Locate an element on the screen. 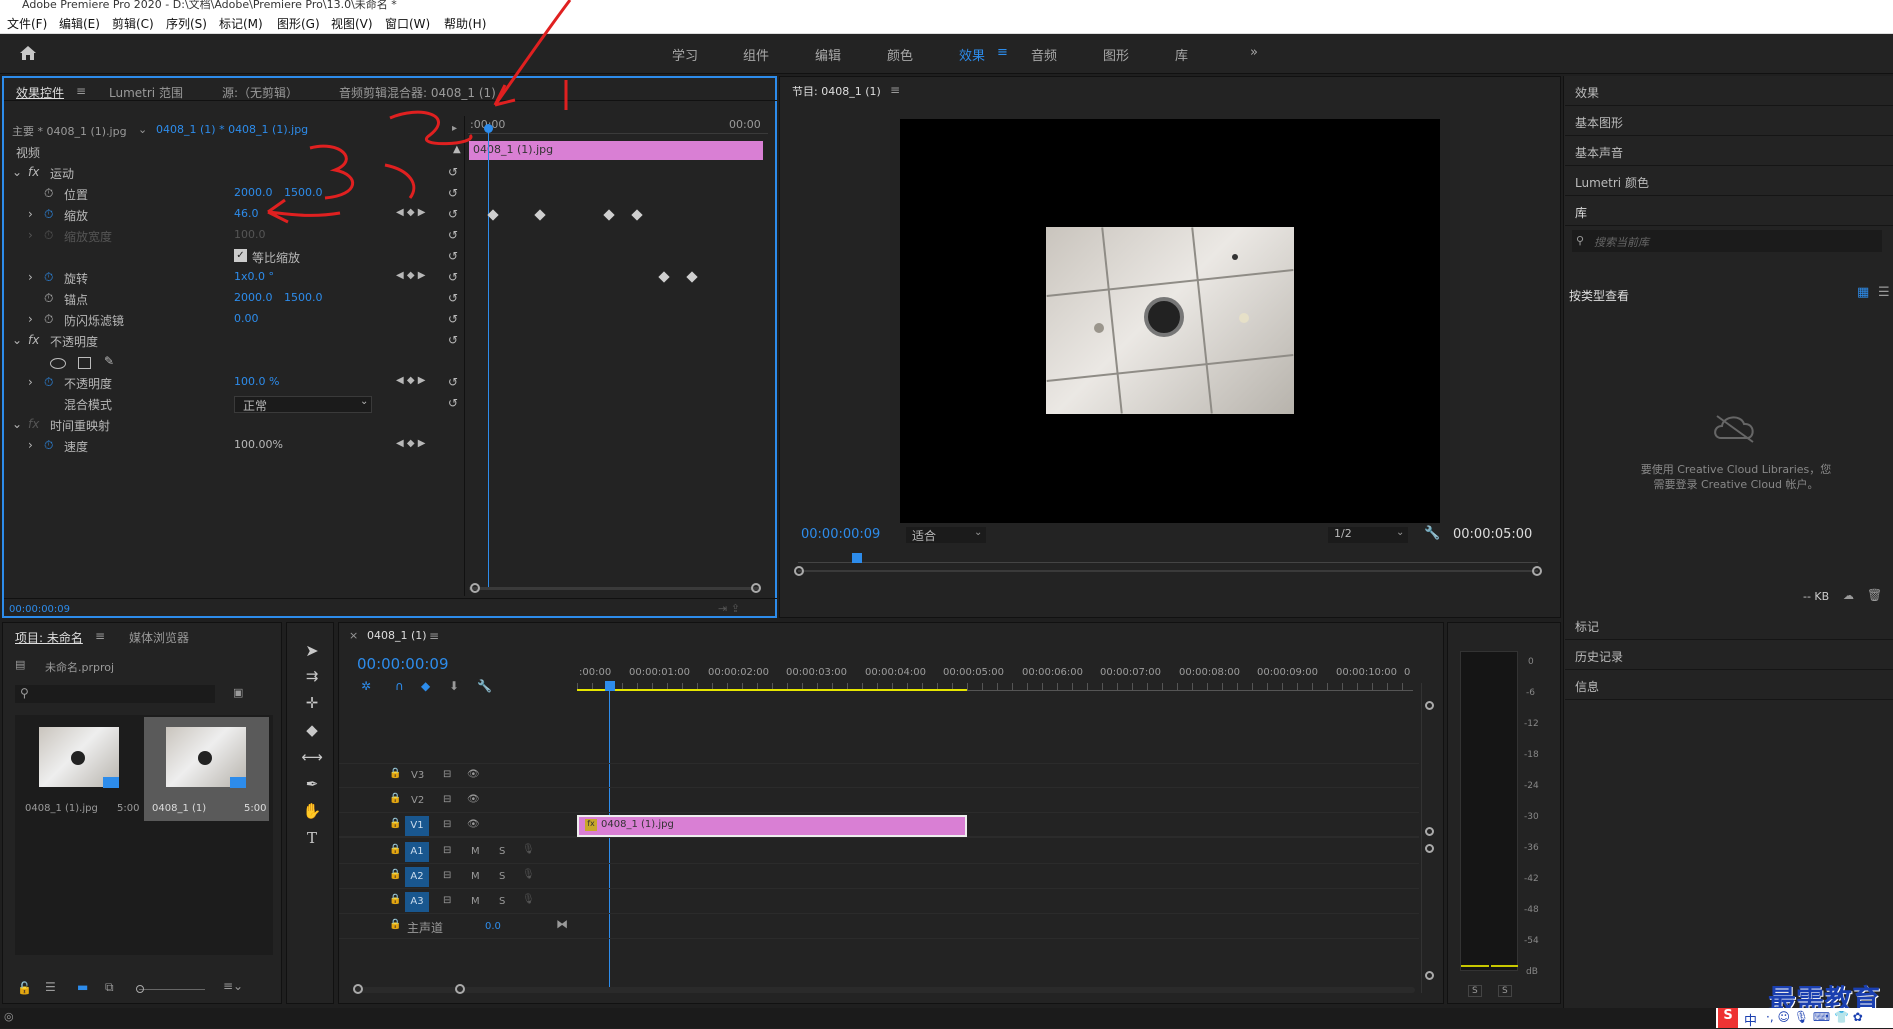 The width and height of the screenshot is (1893, 1029). timeline-playhead-handle is located at coordinates (610, 686).